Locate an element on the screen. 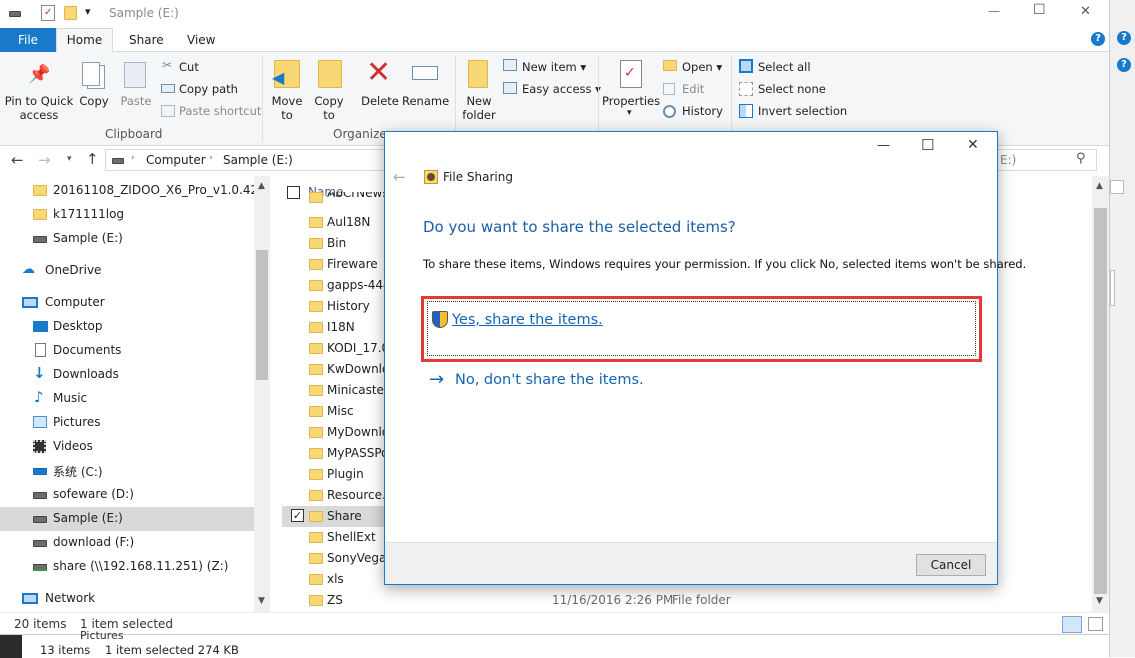 The image size is (1135, 658). list-item: History is located at coordinates (333, 306).